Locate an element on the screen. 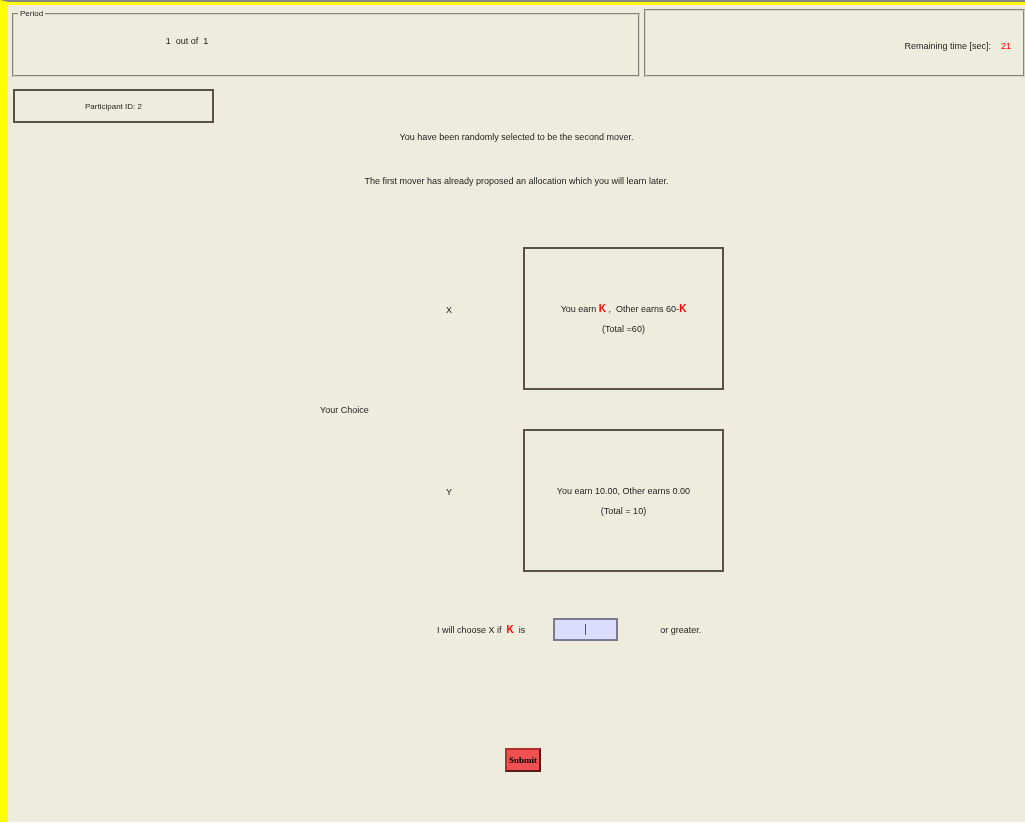  timer-label: Remaining time [sec]: is located at coordinates (947, 46).